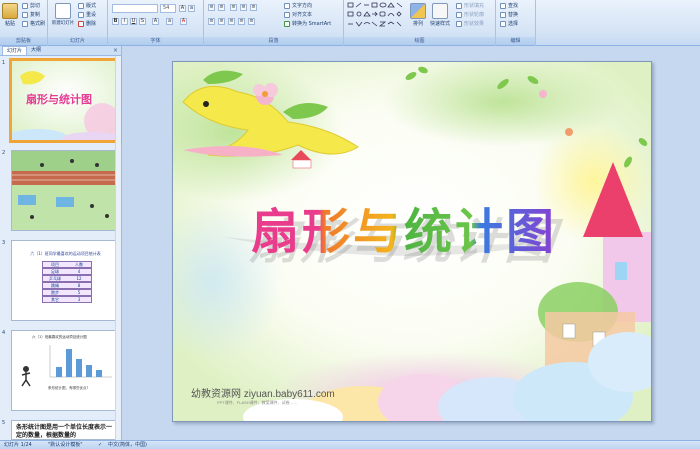 The height and width of the screenshot is (449, 700). I want to click on increase-indent-button: ≡, so click(243, 7).